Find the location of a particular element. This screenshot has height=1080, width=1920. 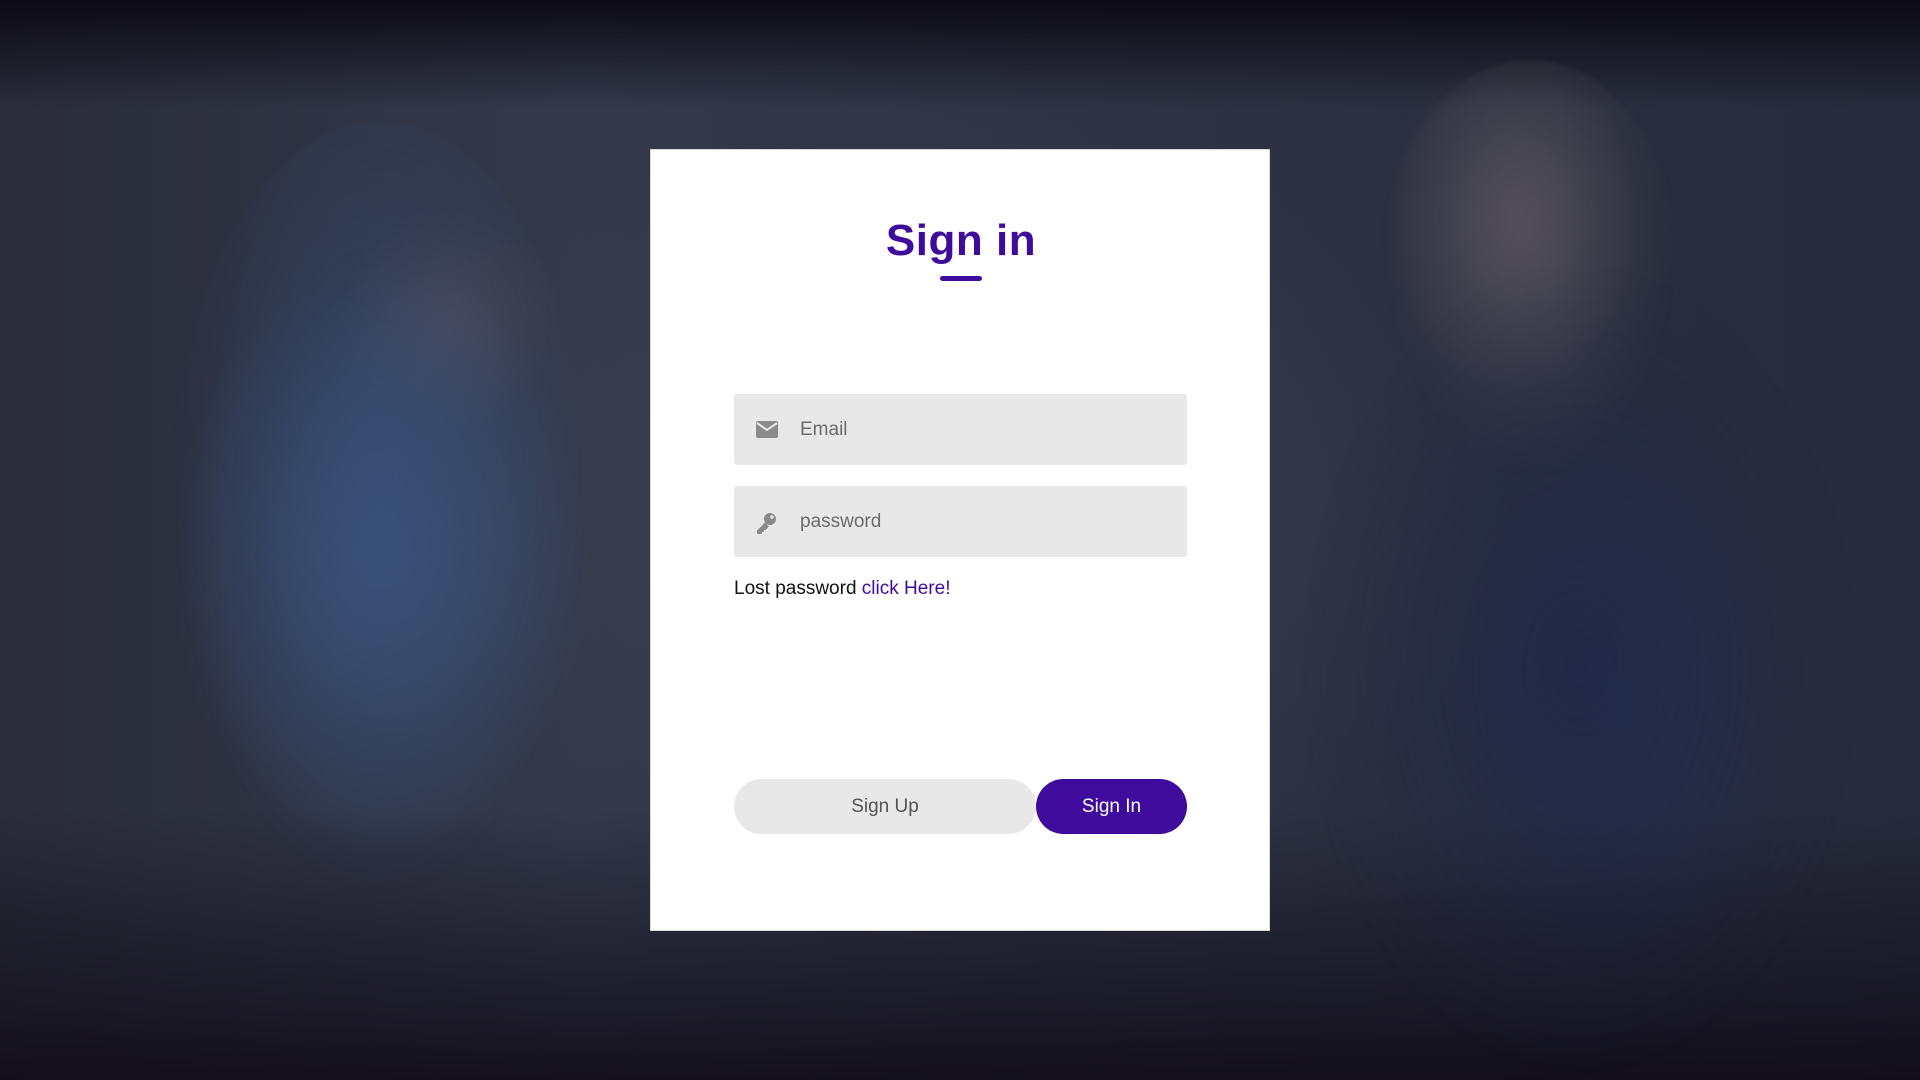

email-field is located at coordinates (960, 429).